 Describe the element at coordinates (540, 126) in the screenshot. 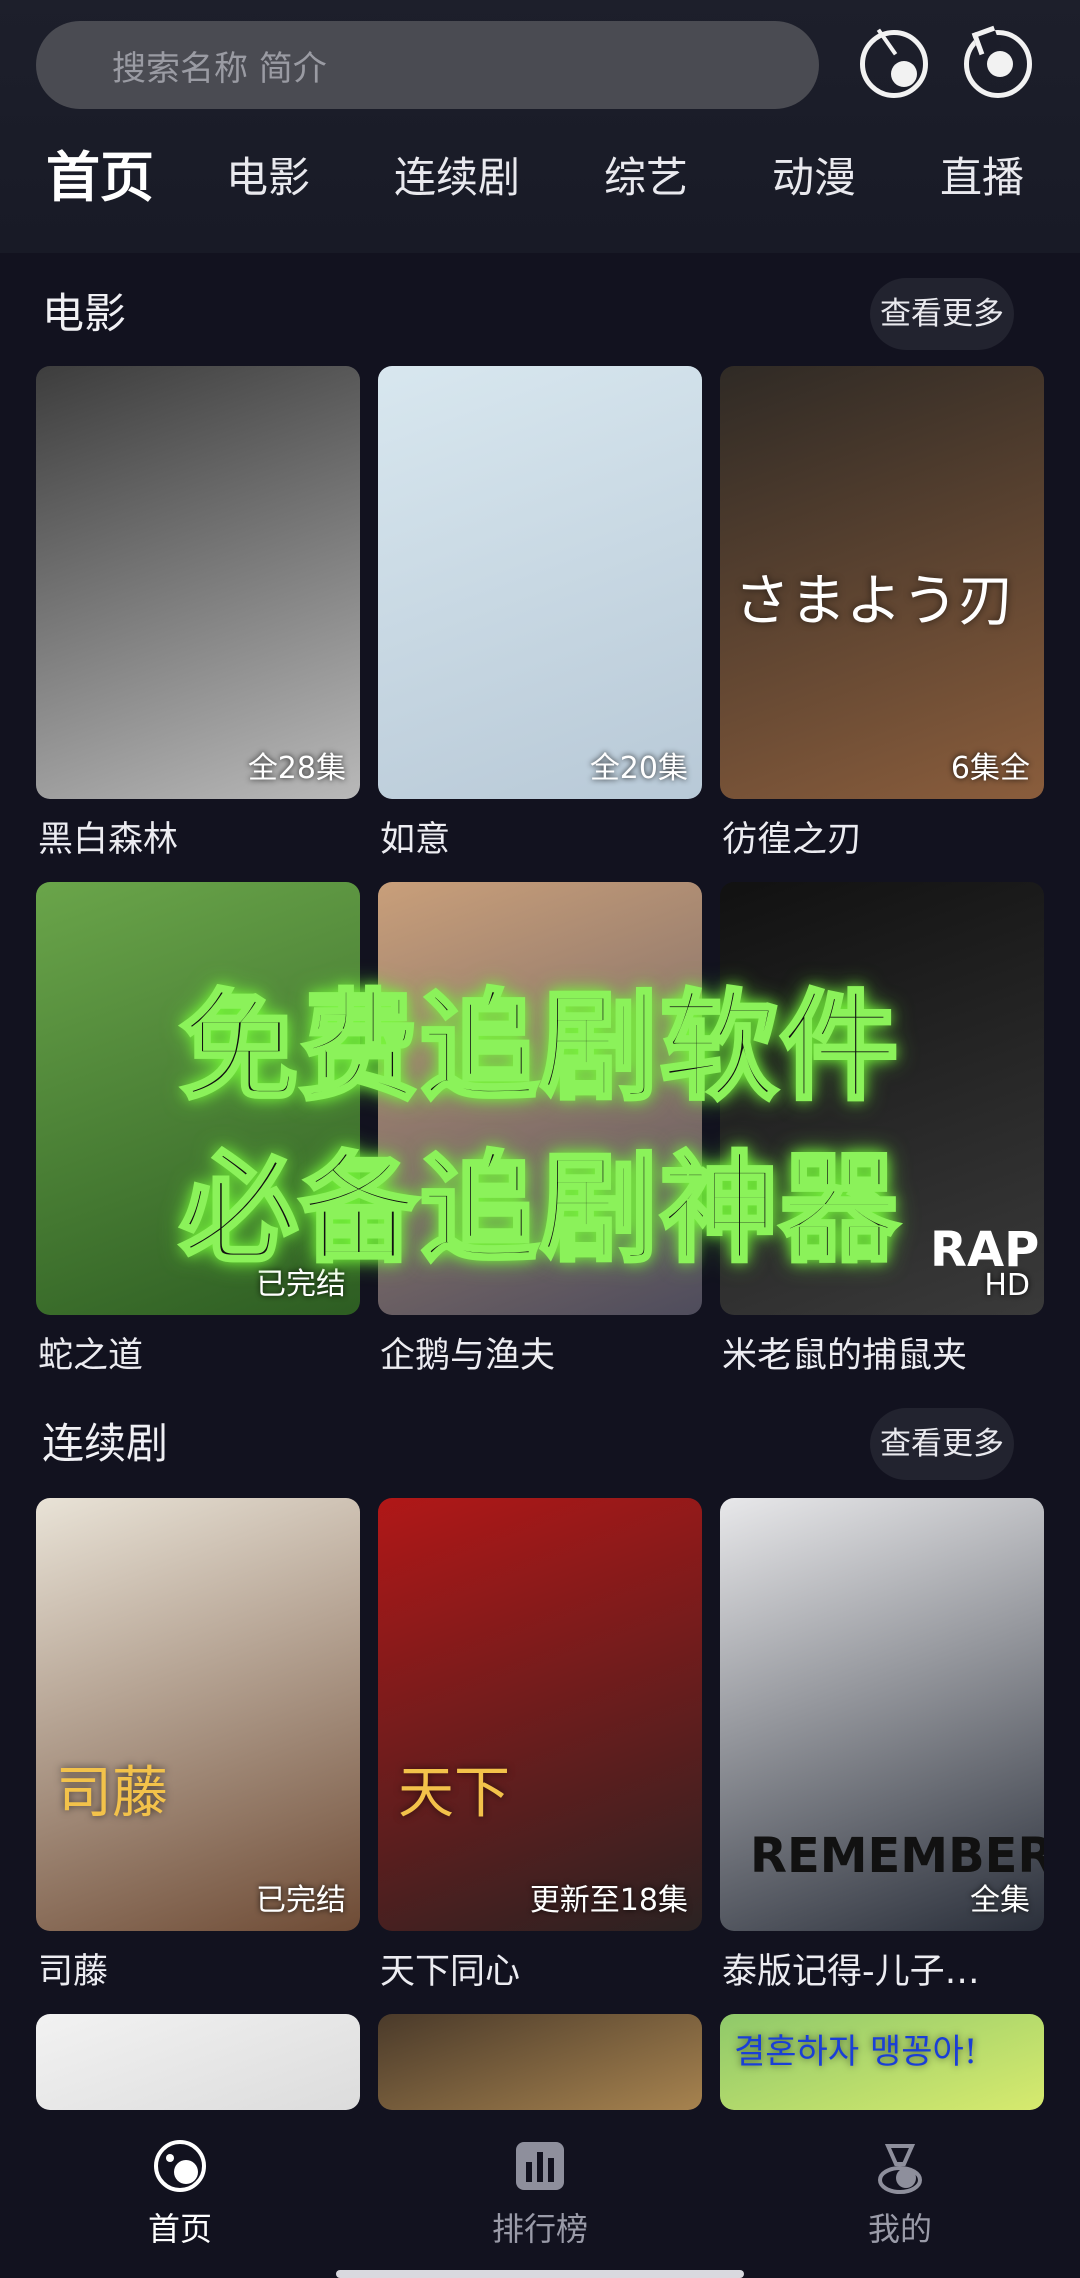

I see `top-header: 搜索名称 简介 首页 电影 连续剧 综艺 动漫 直播` at that location.